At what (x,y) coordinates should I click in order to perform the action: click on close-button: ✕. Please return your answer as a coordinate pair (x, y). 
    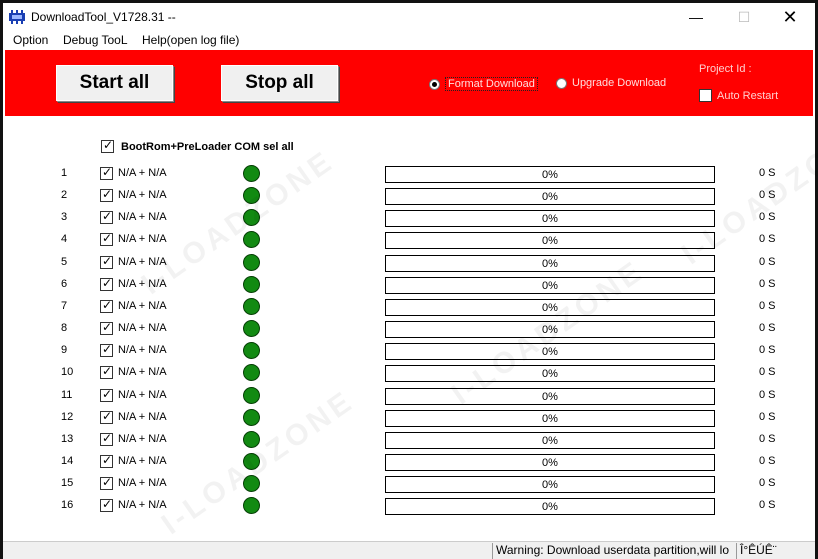
    Looking at the image, I should click on (790, 17).